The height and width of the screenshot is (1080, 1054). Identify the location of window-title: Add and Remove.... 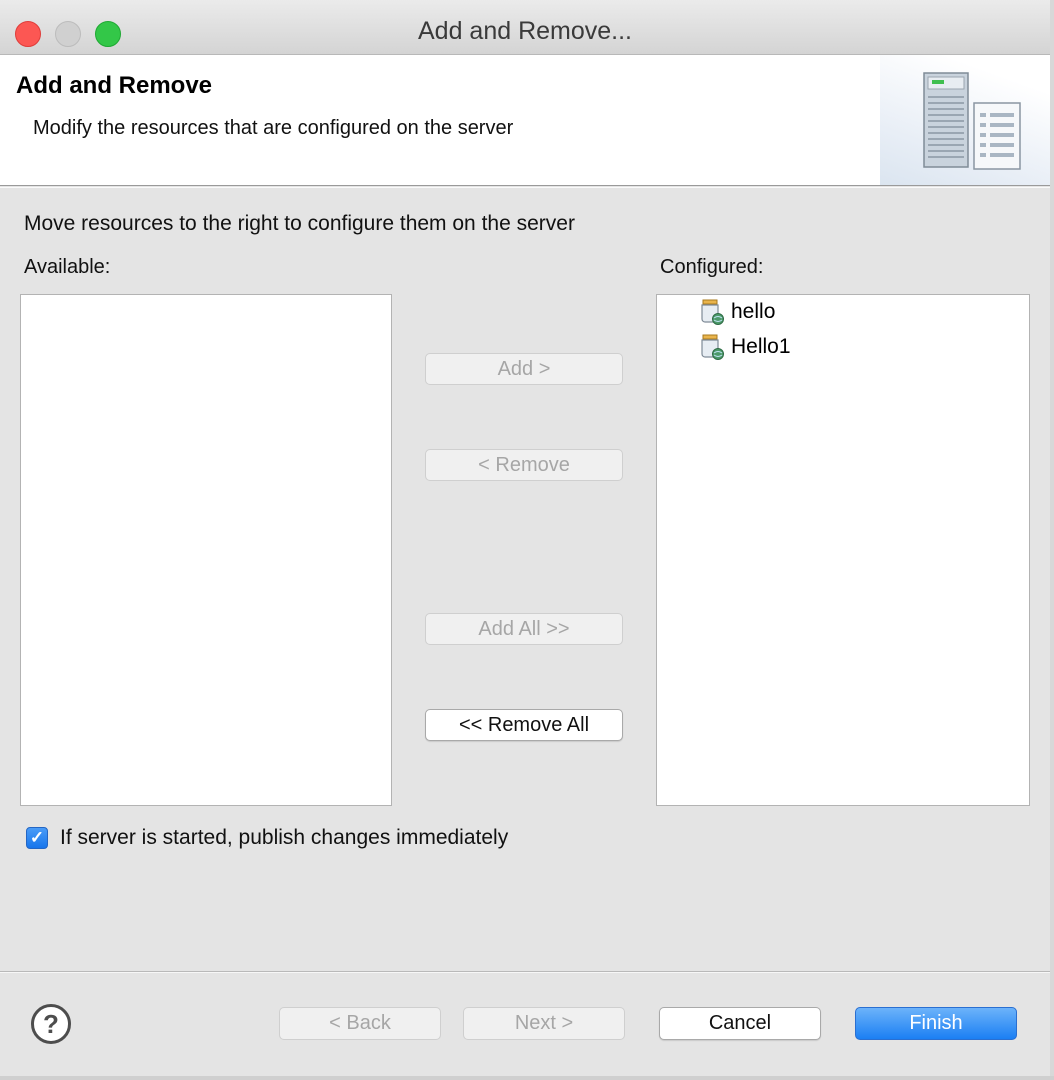
(524, 31).